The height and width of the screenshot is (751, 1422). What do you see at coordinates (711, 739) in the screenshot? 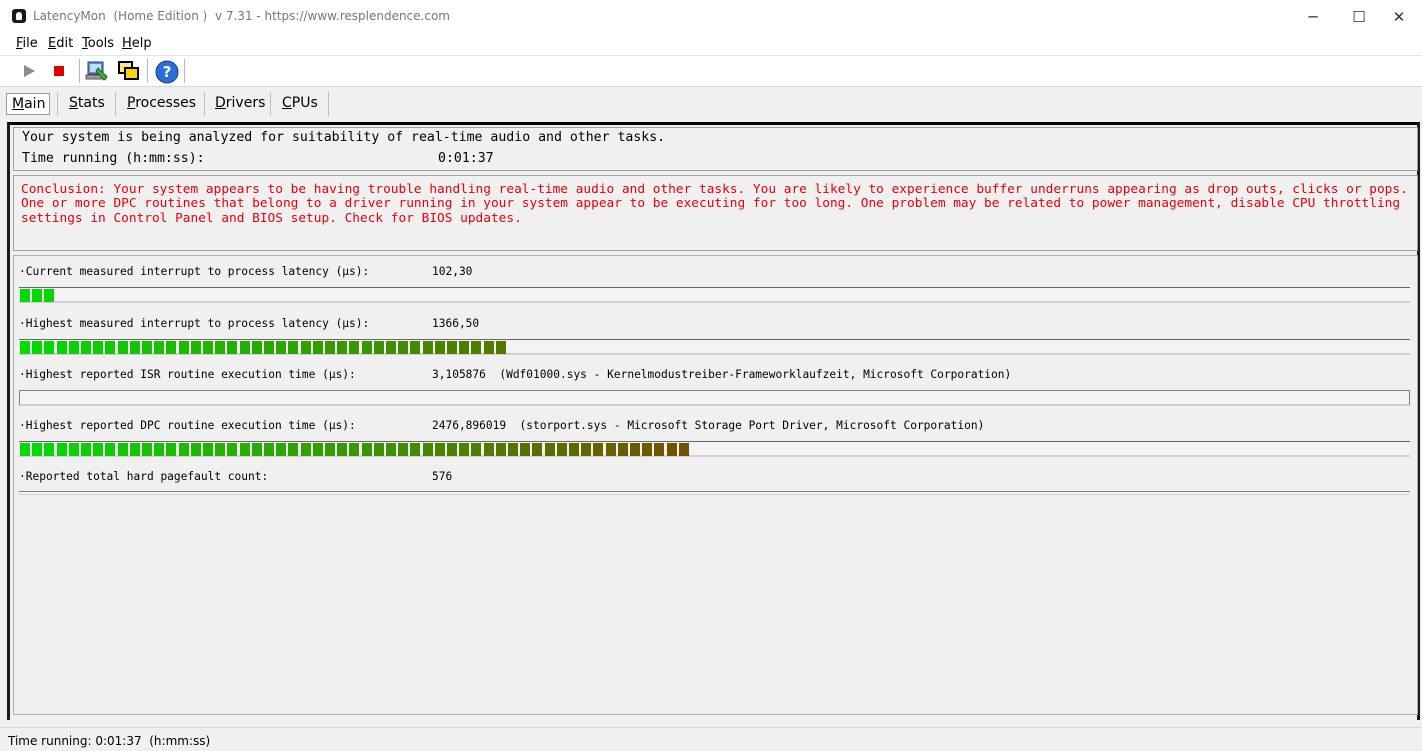
I see `status-bar` at bounding box center [711, 739].